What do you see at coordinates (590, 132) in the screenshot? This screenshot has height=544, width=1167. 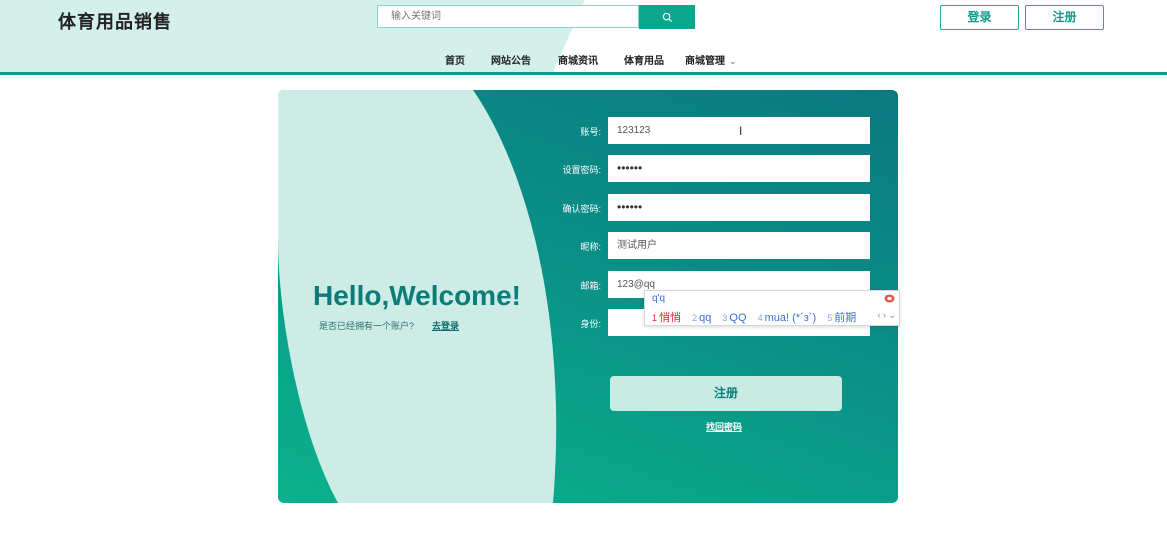 I see `account-label: 账号:` at bounding box center [590, 132].